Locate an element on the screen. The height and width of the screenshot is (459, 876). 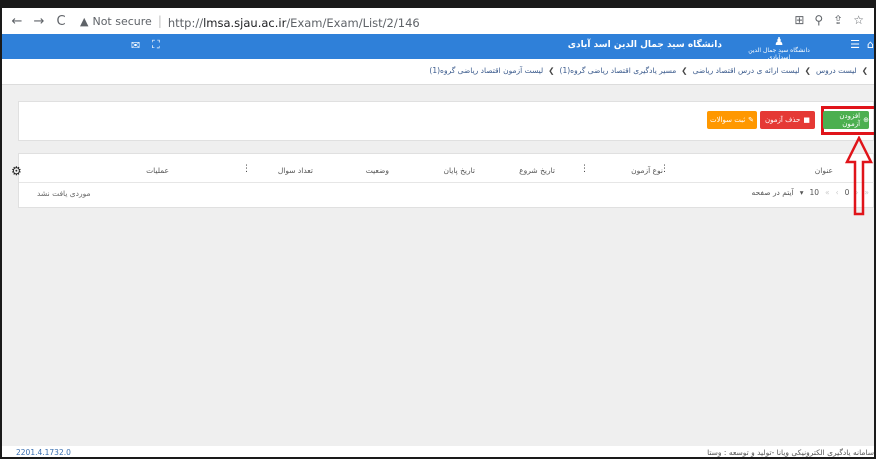
university-name: دانشگاه سید جمال الدین اسد آبادی is located at coordinates (644, 45).